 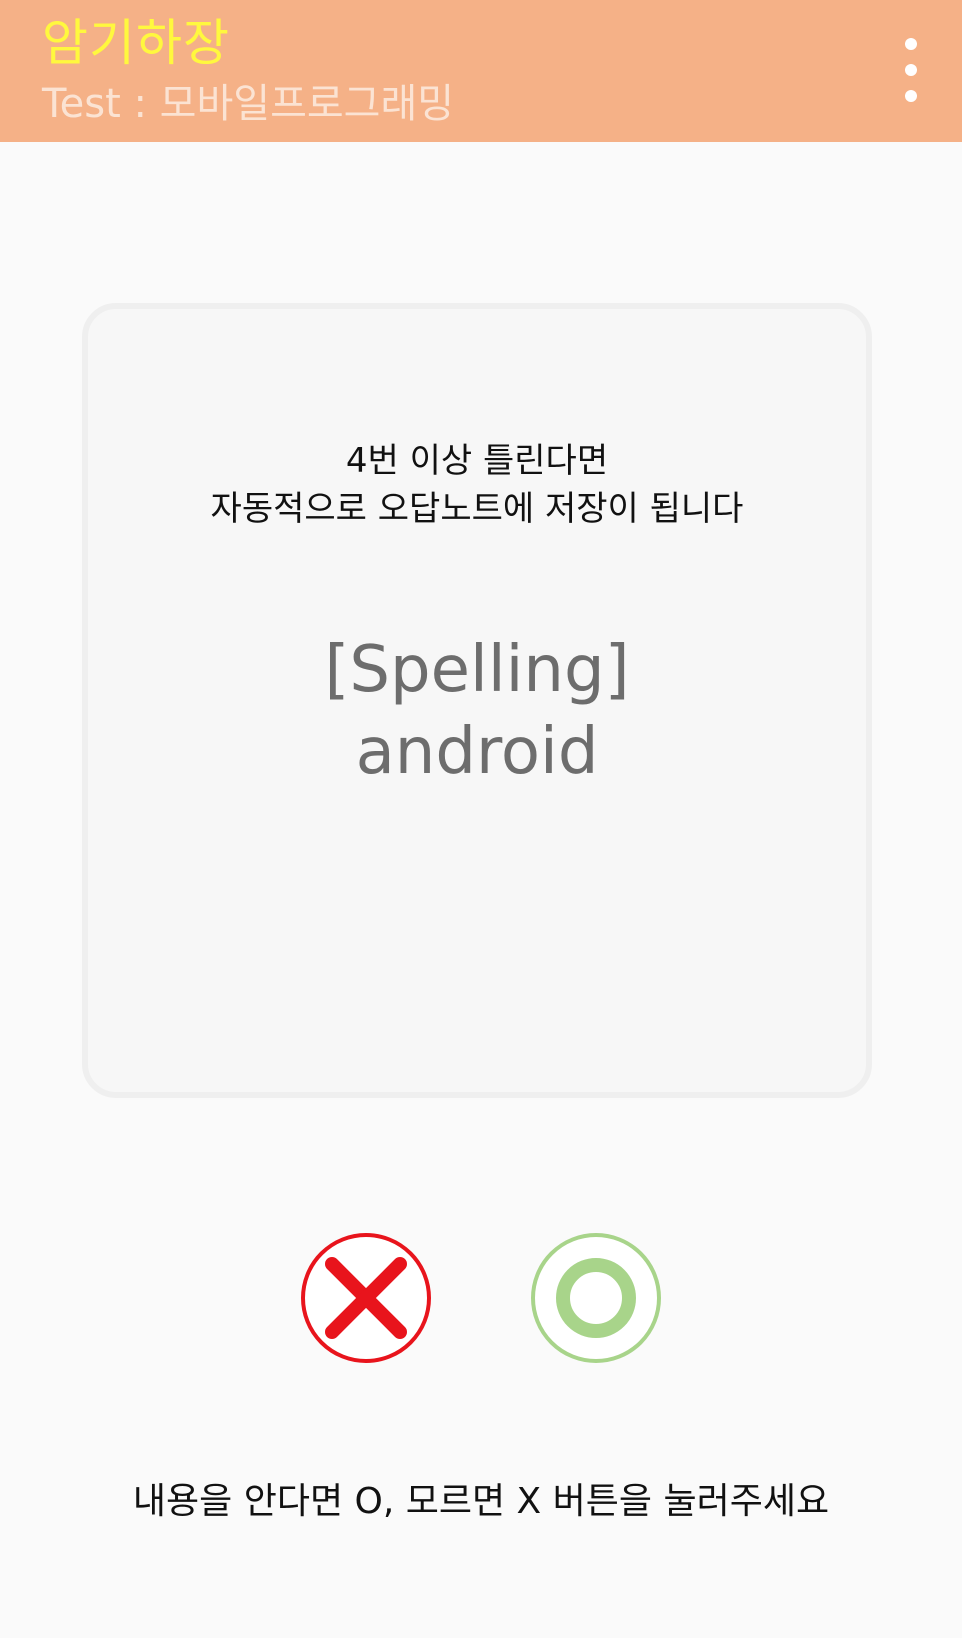 I want to click on dont-know-button, so click(x=366, y=1298).